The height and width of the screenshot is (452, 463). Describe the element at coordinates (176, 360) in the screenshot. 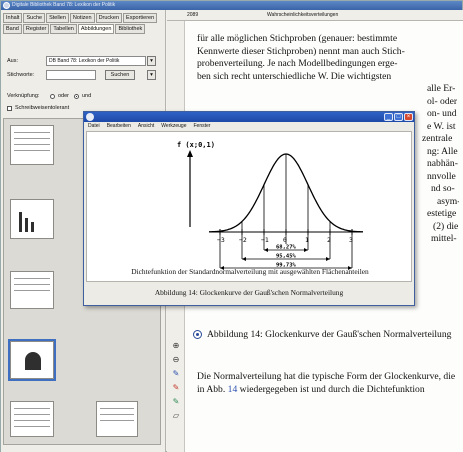

I see `zoom-out-icon: ⊖` at that location.